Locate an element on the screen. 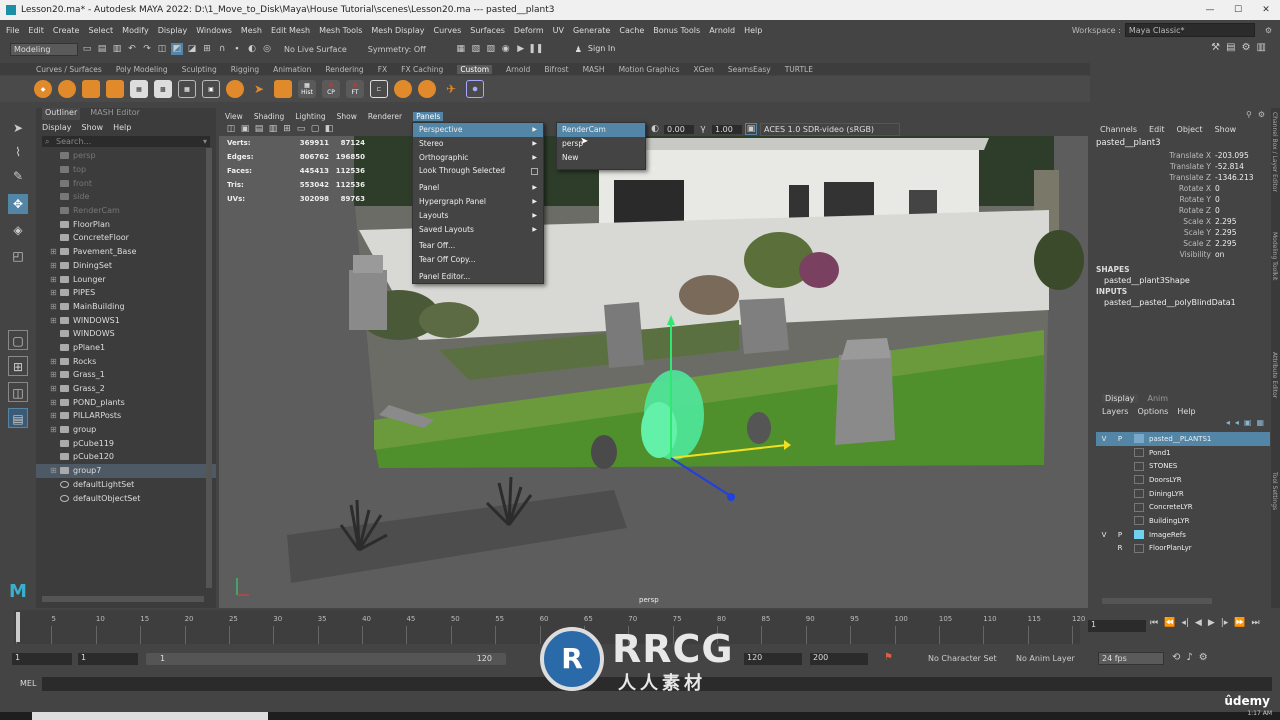 The width and height of the screenshot is (1280, 720). layer-row: Pond1 is located at coordinates (1183, 453).